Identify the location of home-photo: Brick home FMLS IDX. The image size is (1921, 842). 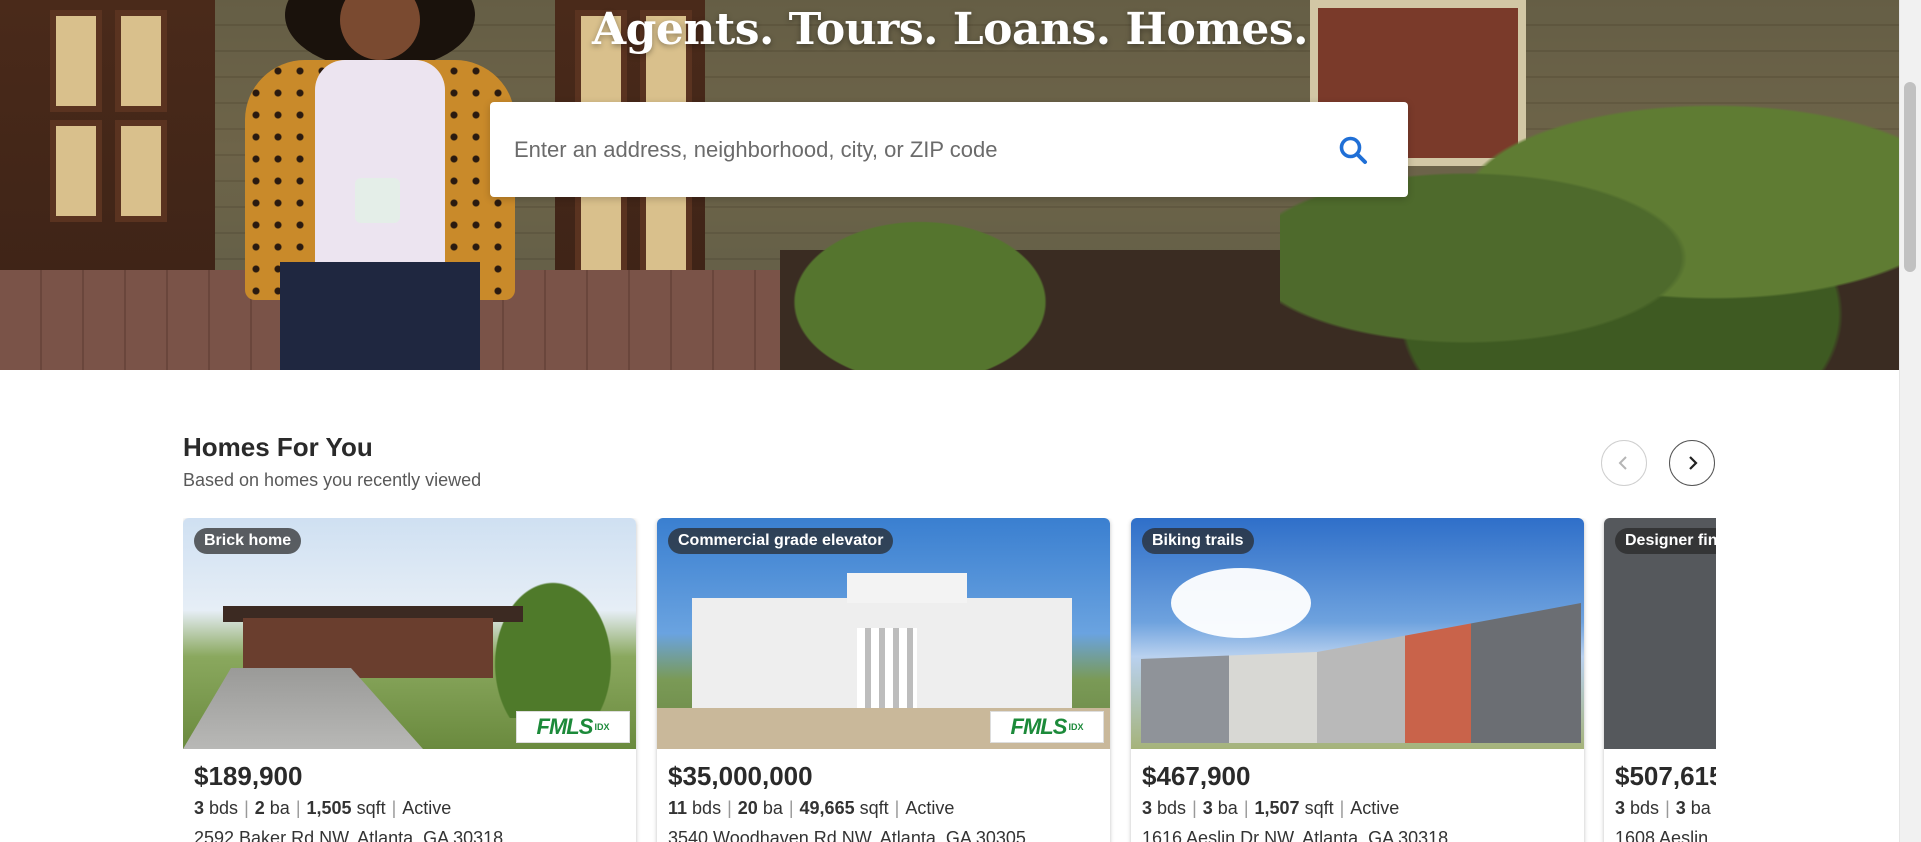
(409, 633).